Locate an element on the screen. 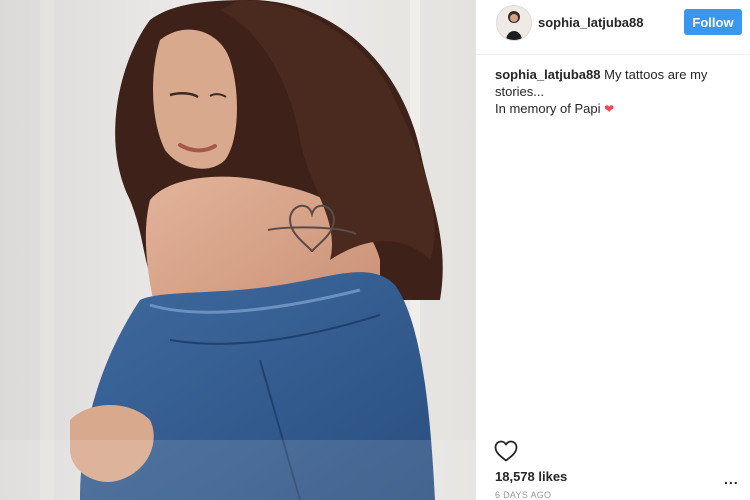 This screenshot has height=500, width=750. heart-emoji-icon: ❤ is located at coordinates (609, 109).